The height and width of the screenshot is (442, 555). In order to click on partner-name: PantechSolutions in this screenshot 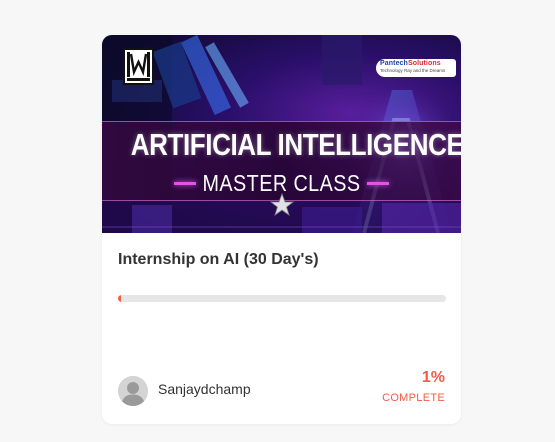, I will do `click(410, 63)`.